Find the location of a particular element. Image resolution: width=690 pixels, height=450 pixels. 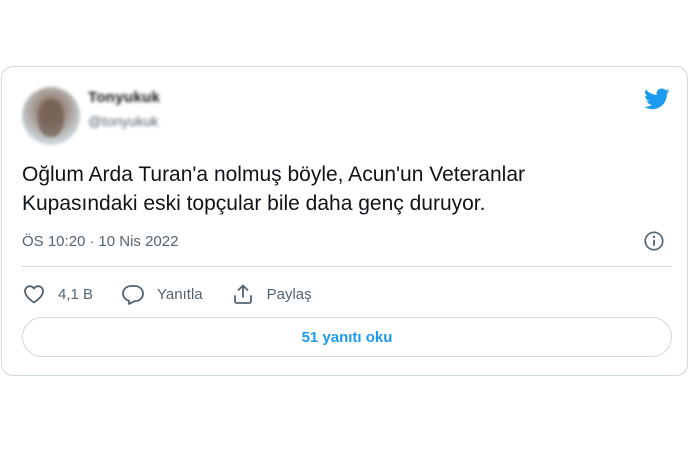

share-button: Paylaş is located at coordinates (271, 294).